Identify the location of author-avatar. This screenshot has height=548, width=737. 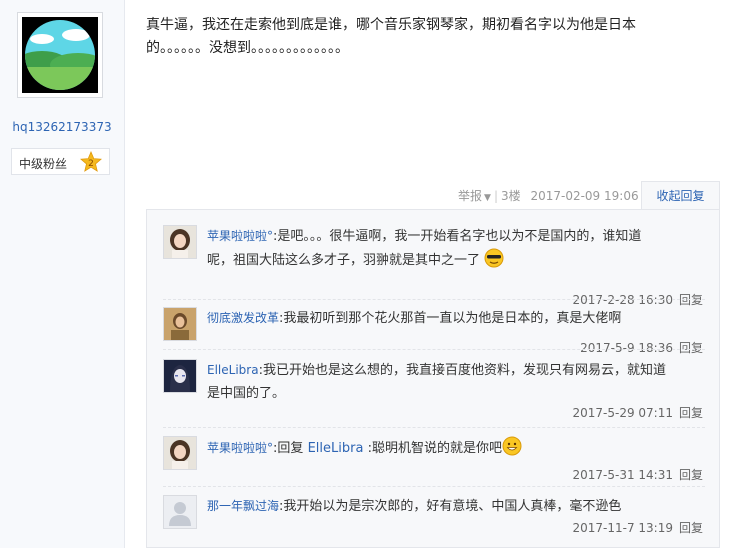
(60, 55).